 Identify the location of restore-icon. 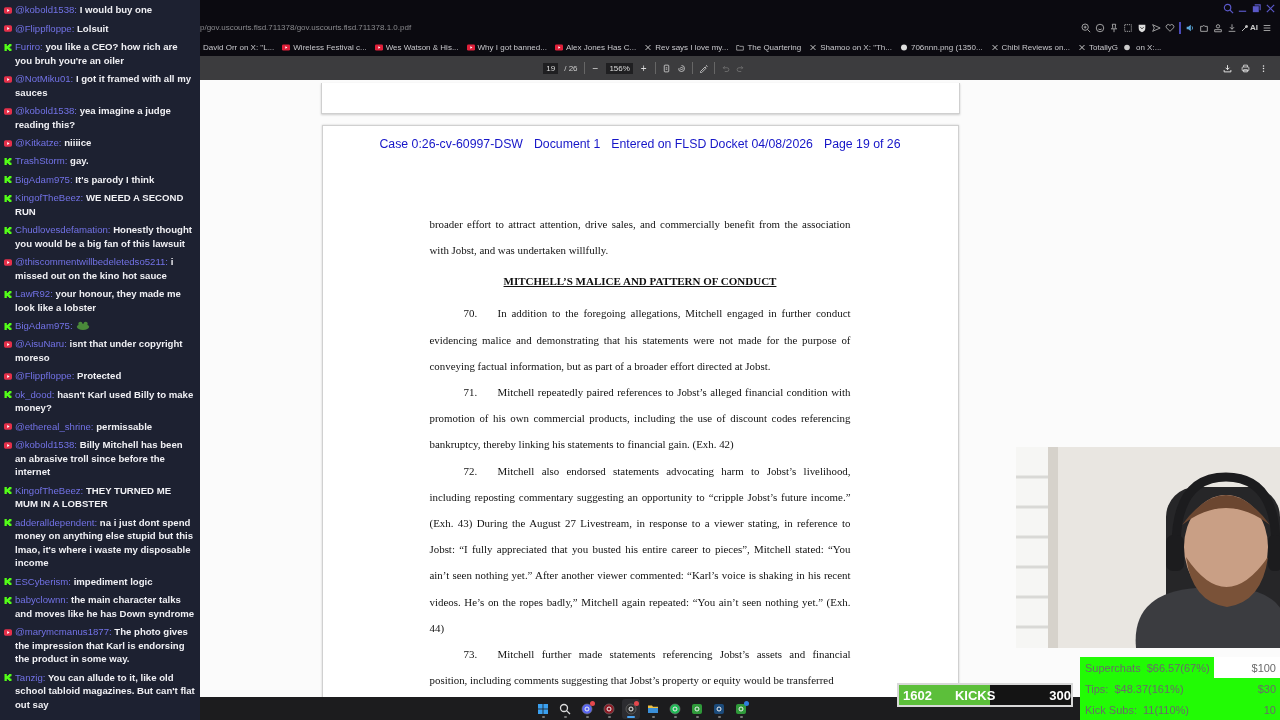
(1256, 8).